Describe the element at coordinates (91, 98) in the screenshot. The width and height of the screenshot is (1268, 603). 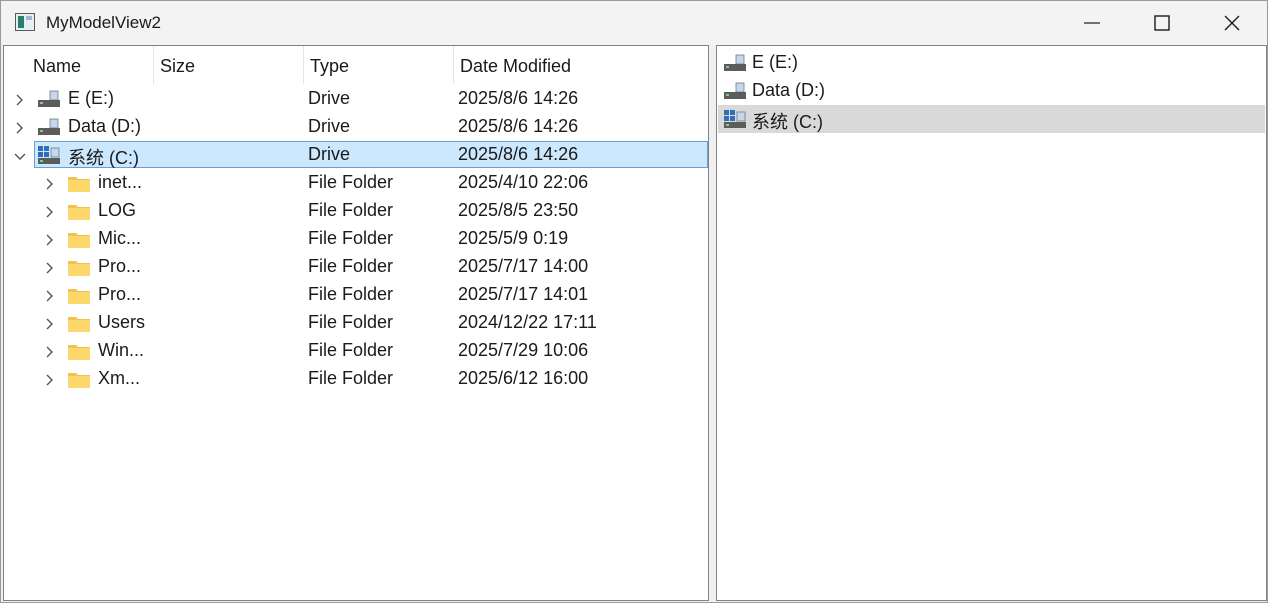
I see `row-name: E (E:)` at that location.